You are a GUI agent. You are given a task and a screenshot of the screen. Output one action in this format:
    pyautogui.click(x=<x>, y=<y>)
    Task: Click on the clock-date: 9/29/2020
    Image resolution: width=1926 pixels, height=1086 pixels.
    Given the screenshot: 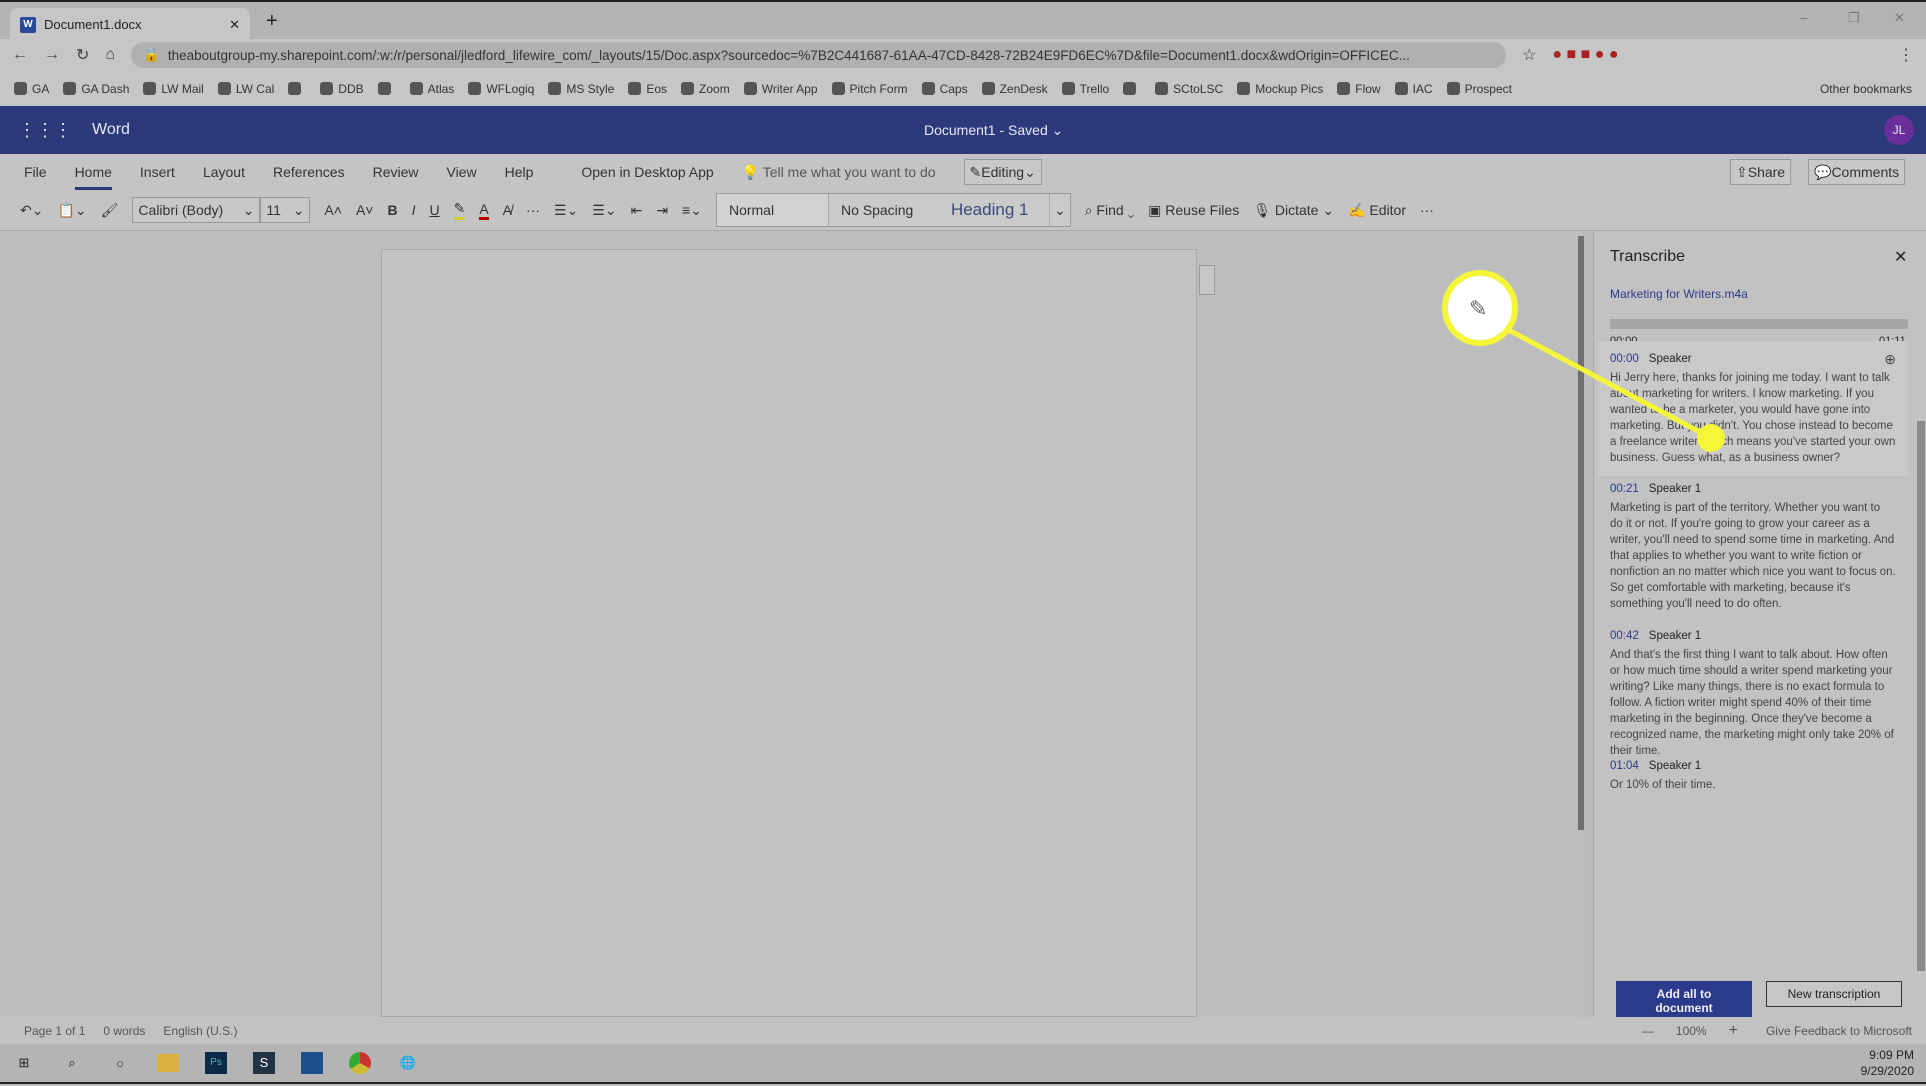 What is the action you would take?
    pyautogui.click(x=1887, y=1071)
    